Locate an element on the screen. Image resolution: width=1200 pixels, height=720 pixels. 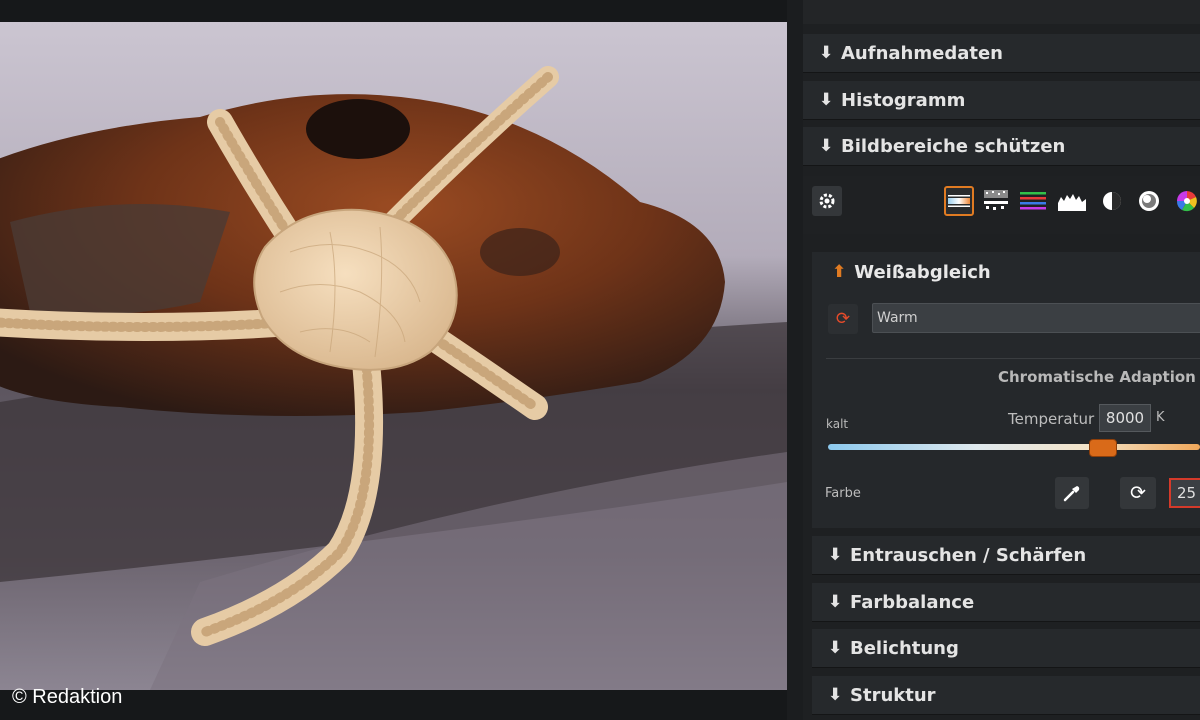
white-balance-tool-icon is located at coordinates (959, 201).